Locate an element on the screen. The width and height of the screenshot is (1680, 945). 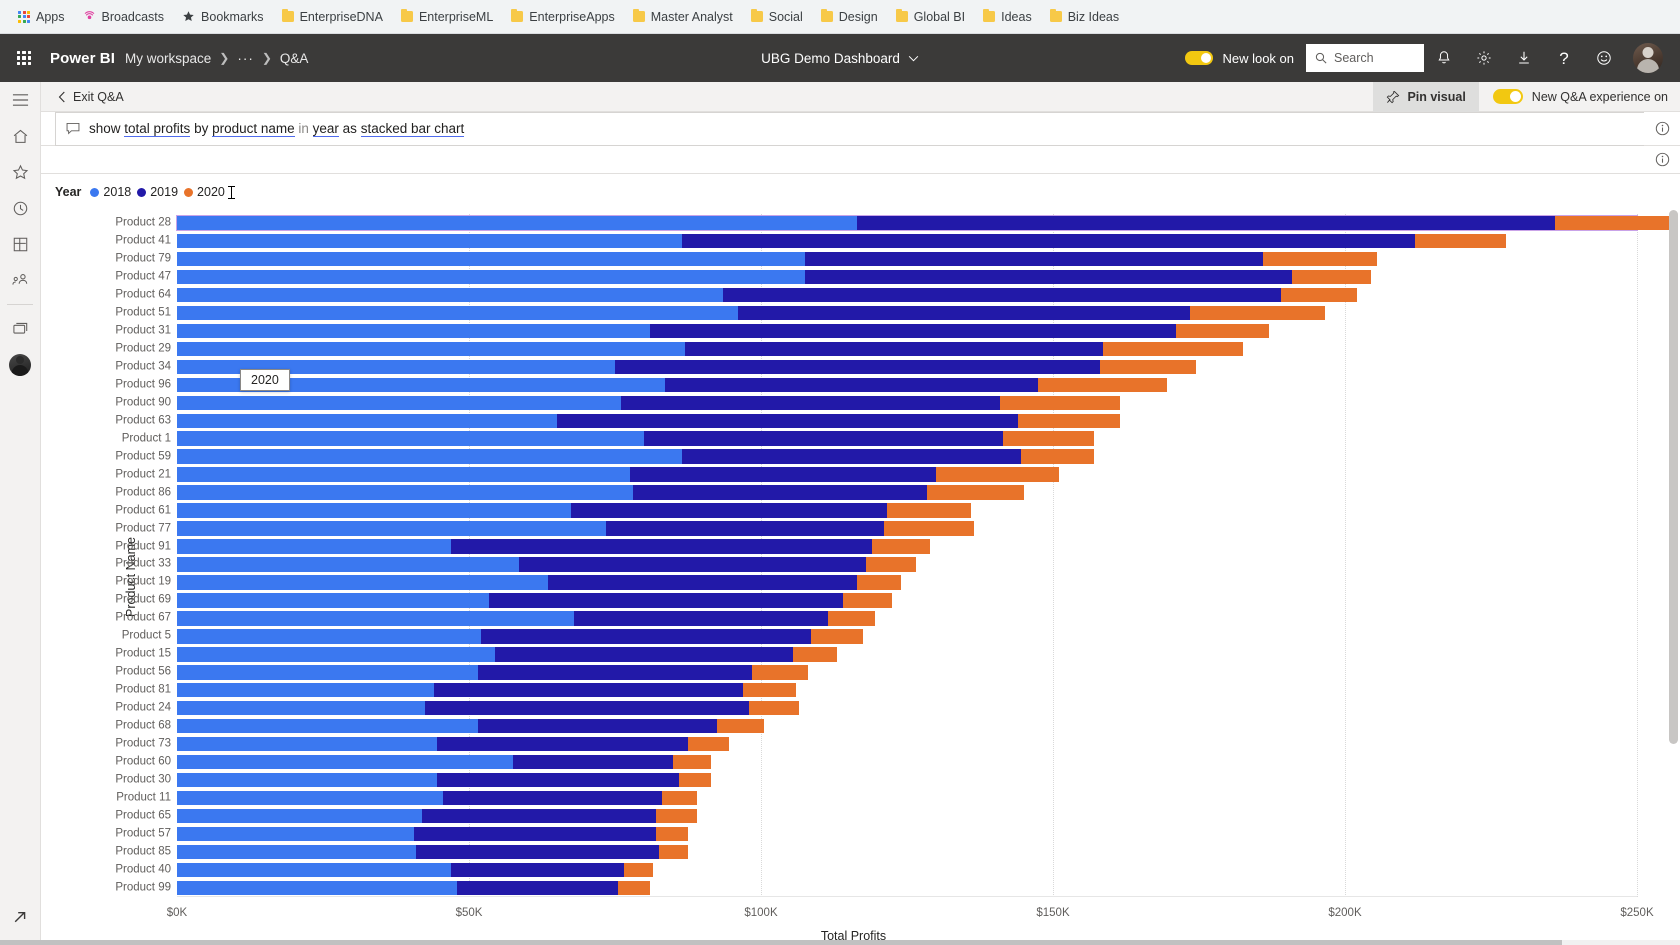
bookmark-enterpriseml: EnterpriseML is located at coordinates (447, 17).